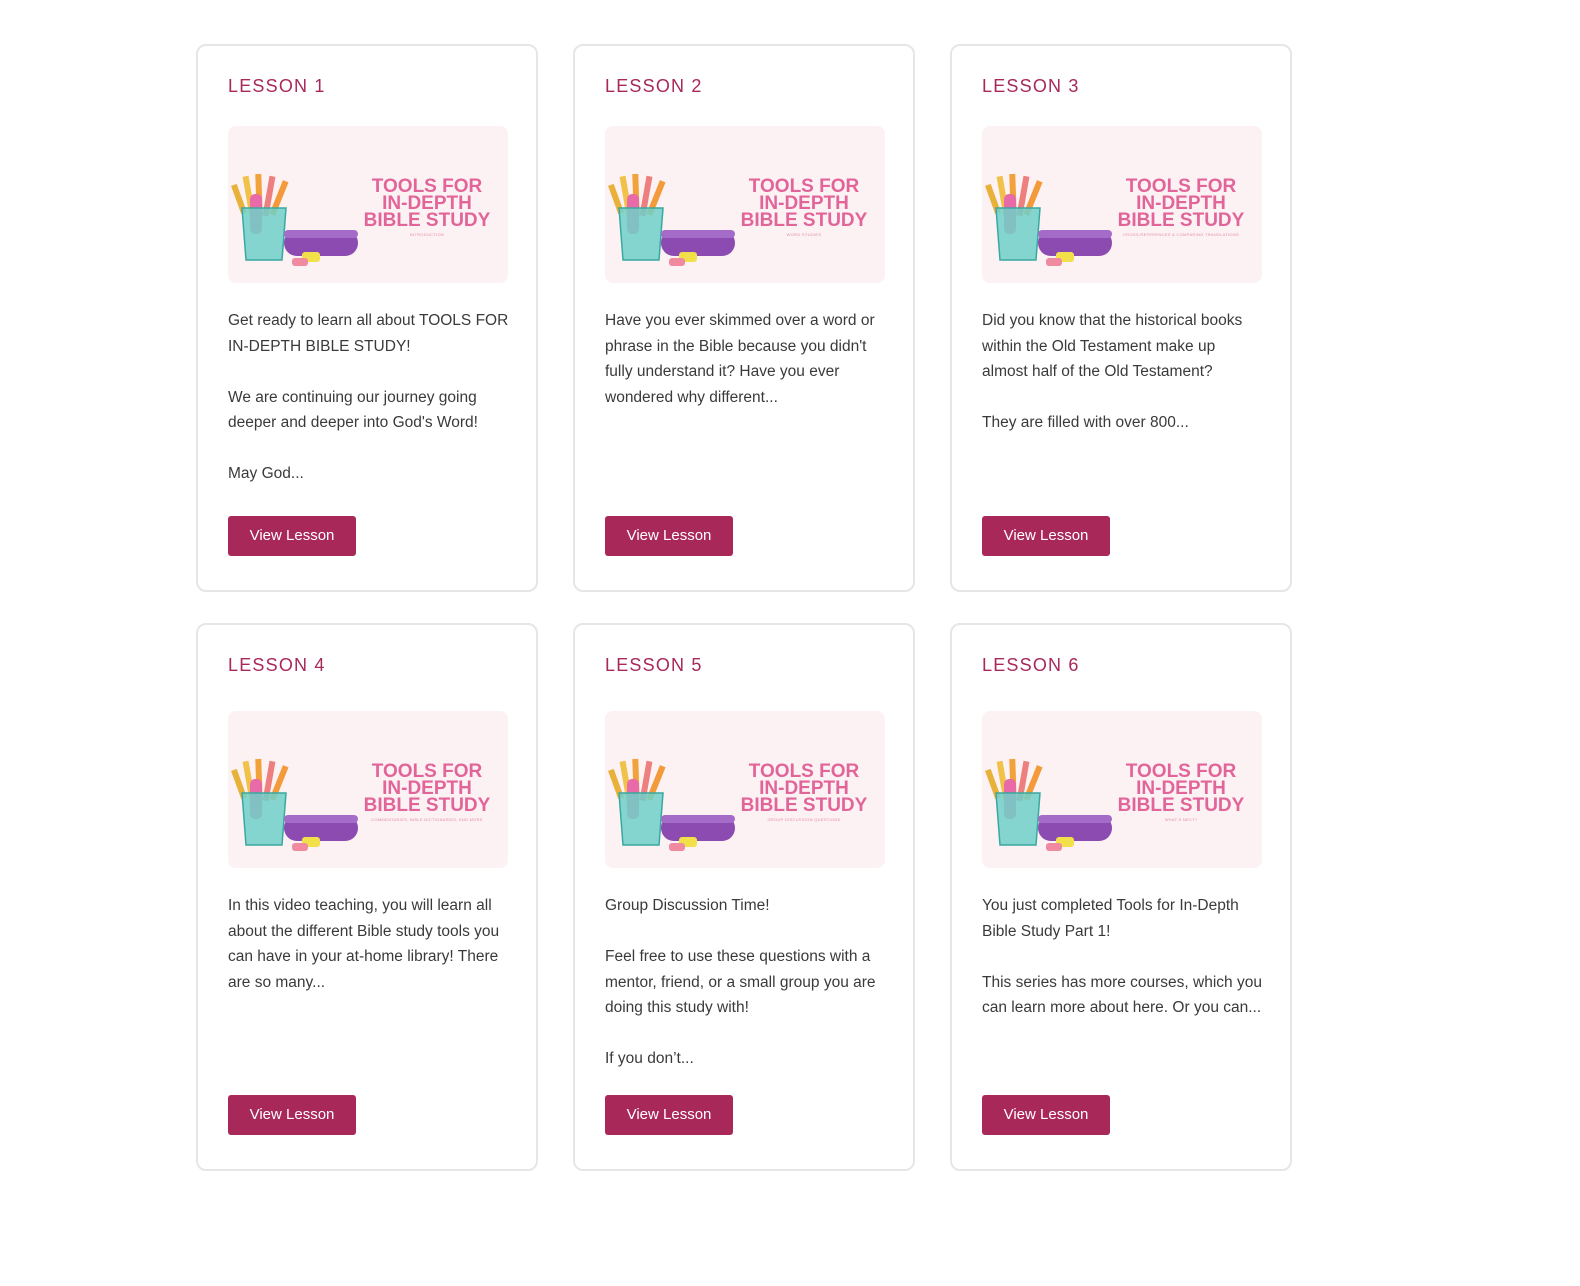  I want to click on thumbnail-subtitle: INTRODUCTION, so click(427, 234).